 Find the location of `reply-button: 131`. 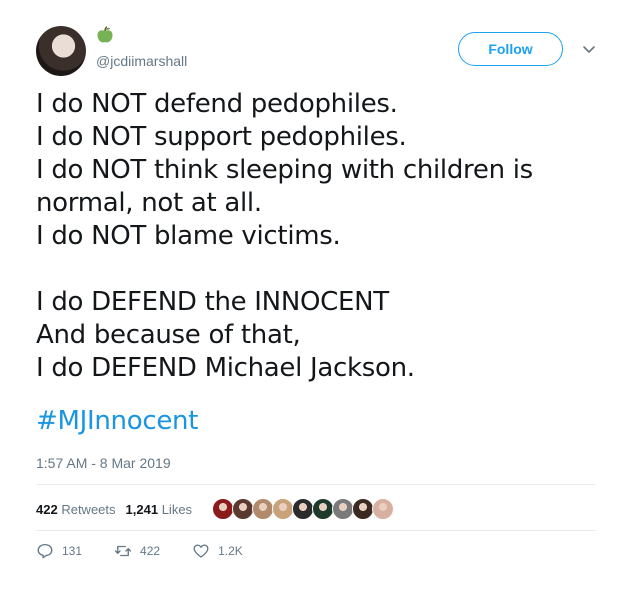

reply-button: 131 is located at coordinates (59, 551).